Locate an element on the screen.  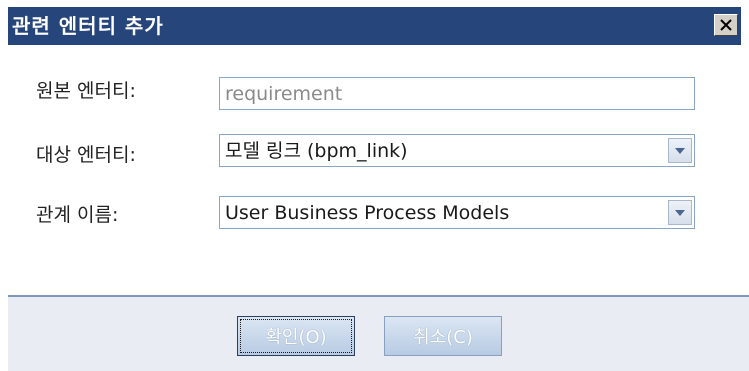
relation-name-dropdown-button is located at coordinates (680, 212).